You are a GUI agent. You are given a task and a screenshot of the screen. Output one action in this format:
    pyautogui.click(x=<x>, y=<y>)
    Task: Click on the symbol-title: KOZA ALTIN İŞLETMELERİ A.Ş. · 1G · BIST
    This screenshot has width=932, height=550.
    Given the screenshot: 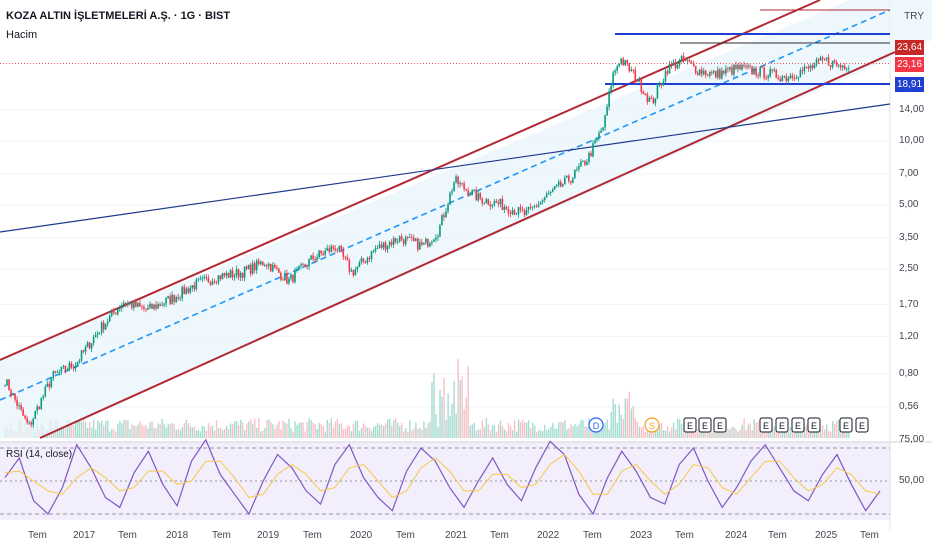 What is the action you would take?
    pyautogui.click(x=118, y=16)
    